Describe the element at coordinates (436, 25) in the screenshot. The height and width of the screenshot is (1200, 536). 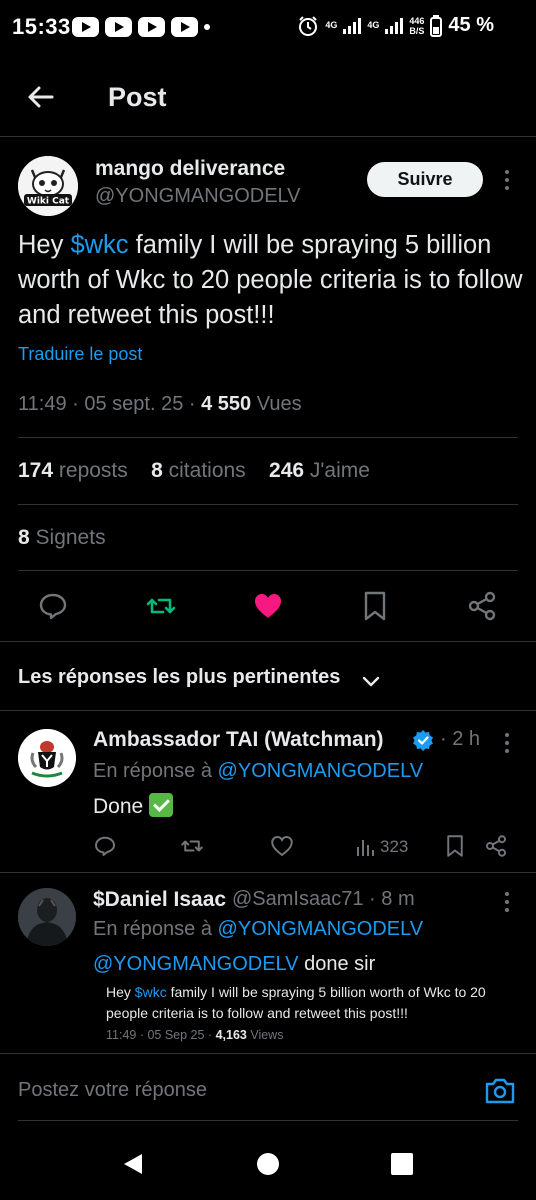
I see `battery-icon` at that location.